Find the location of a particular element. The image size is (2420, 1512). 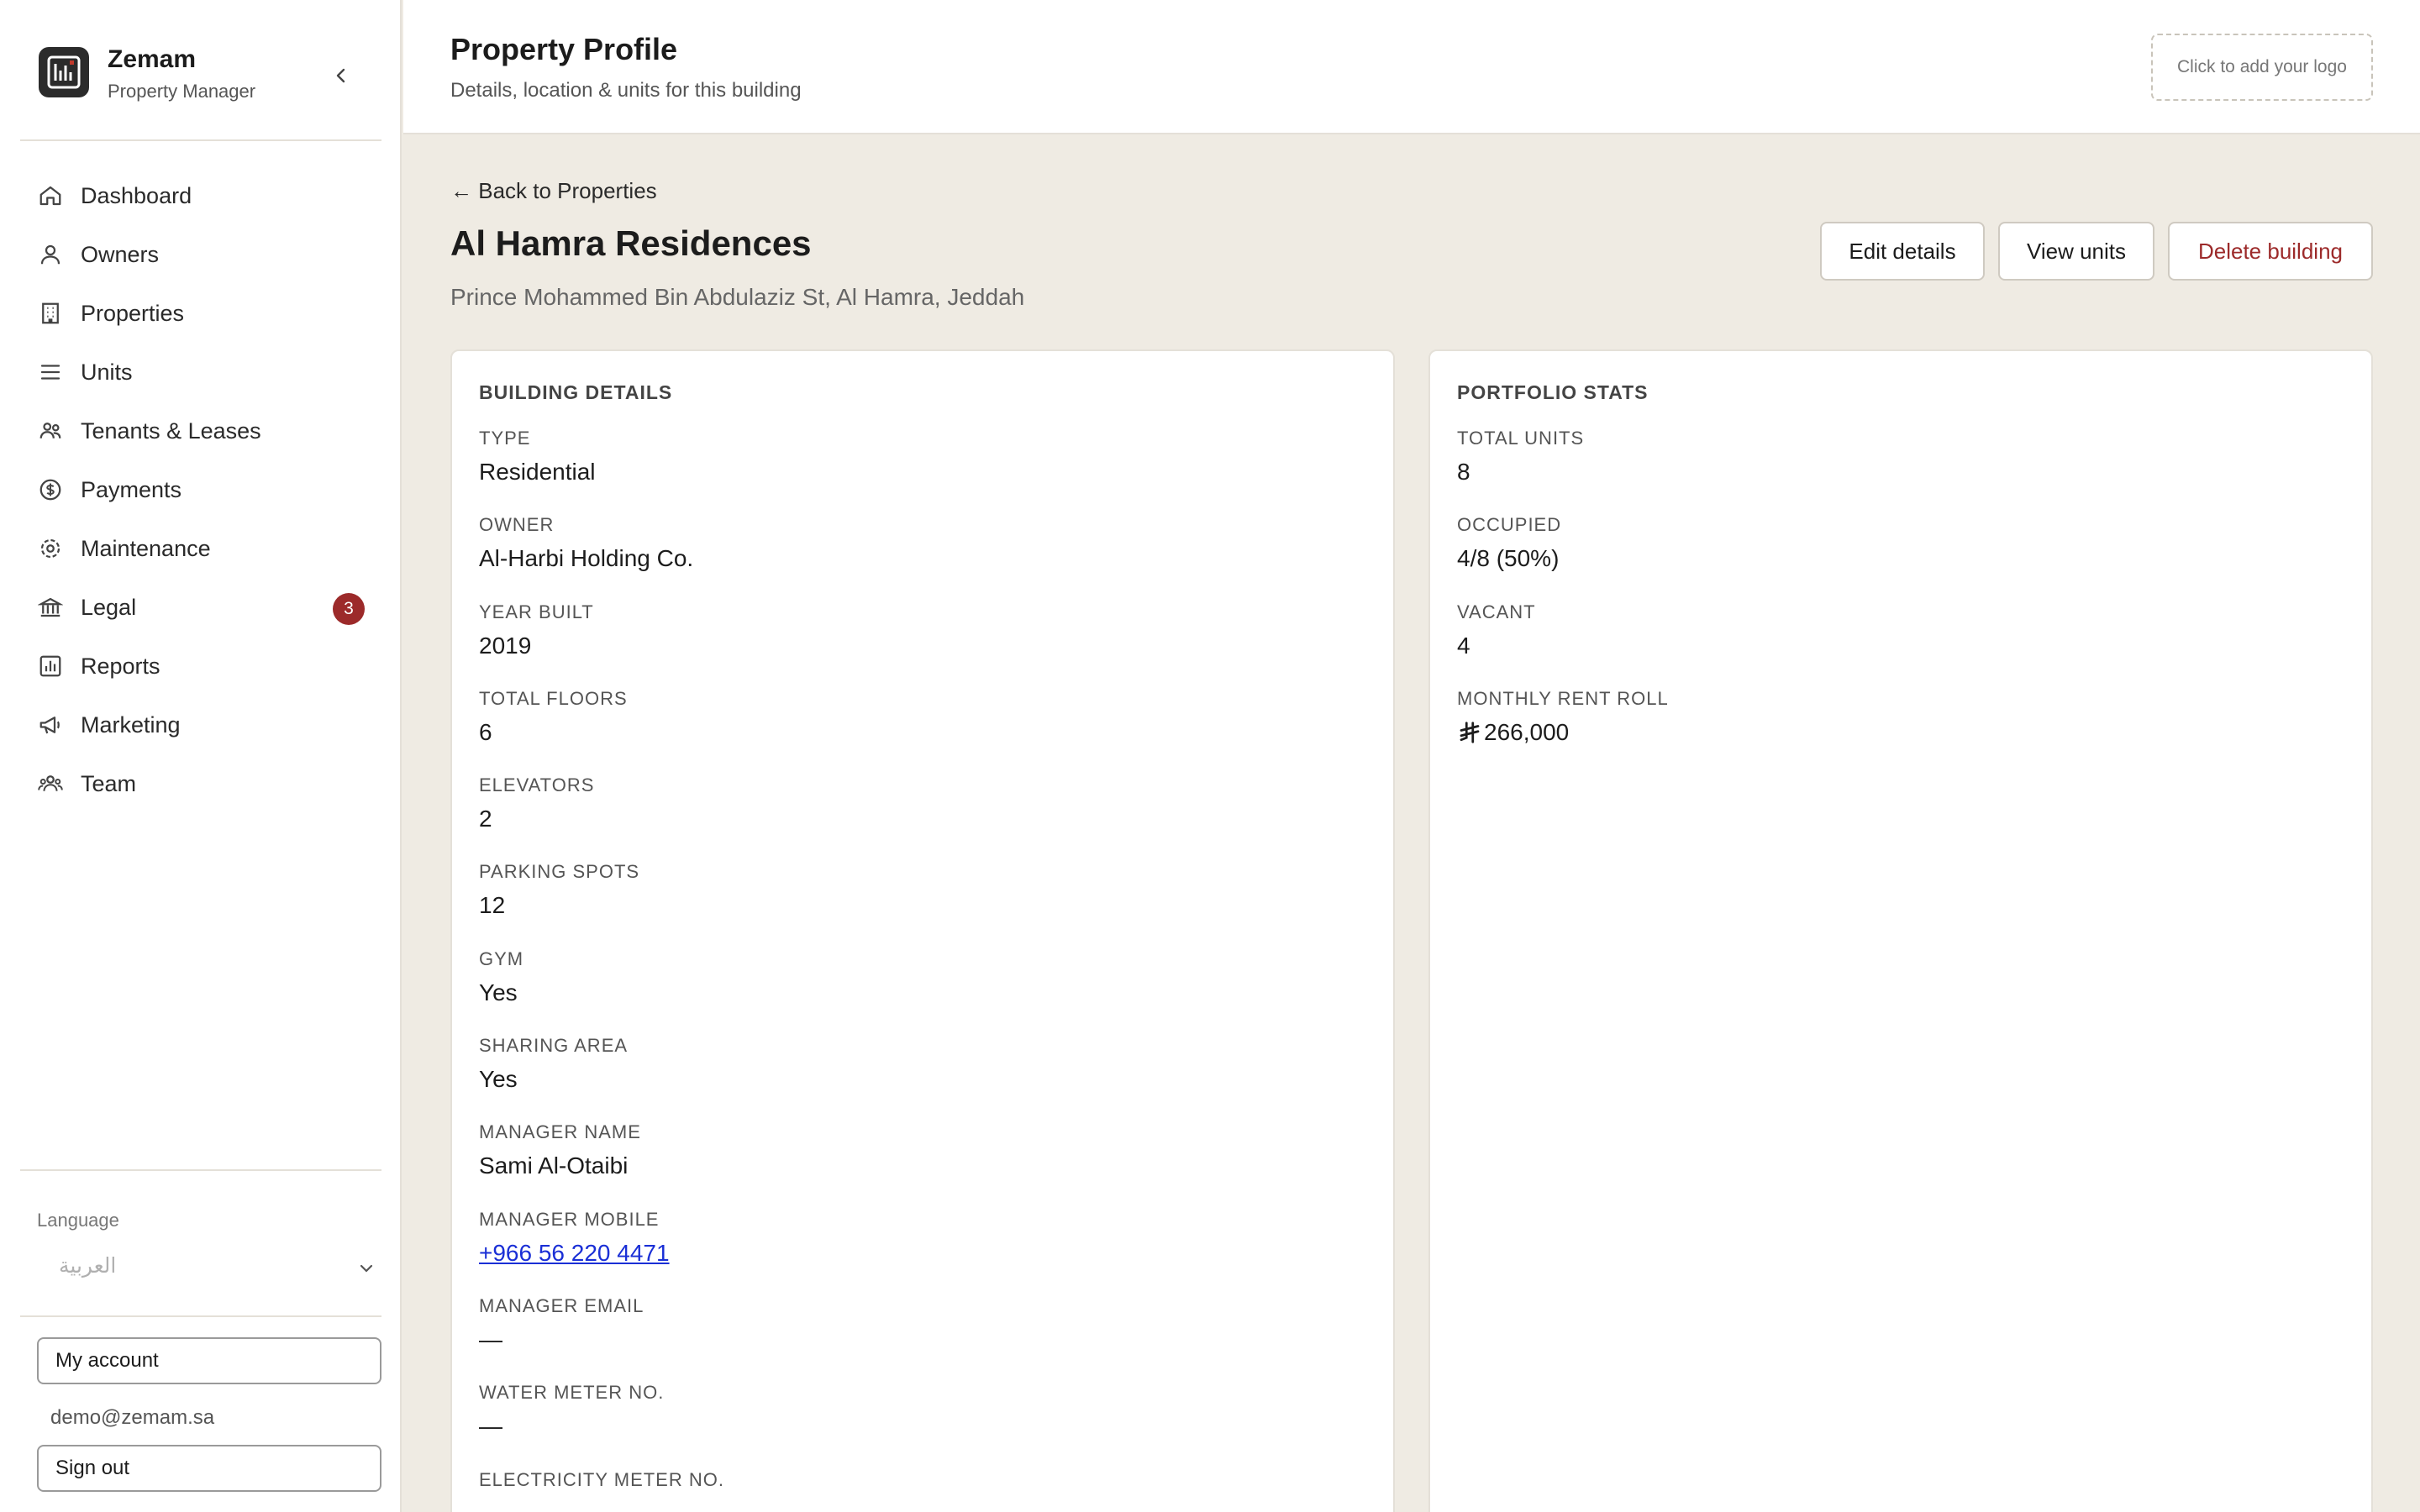

field-gym: GYM Yes is located at coordinates (925, 991).